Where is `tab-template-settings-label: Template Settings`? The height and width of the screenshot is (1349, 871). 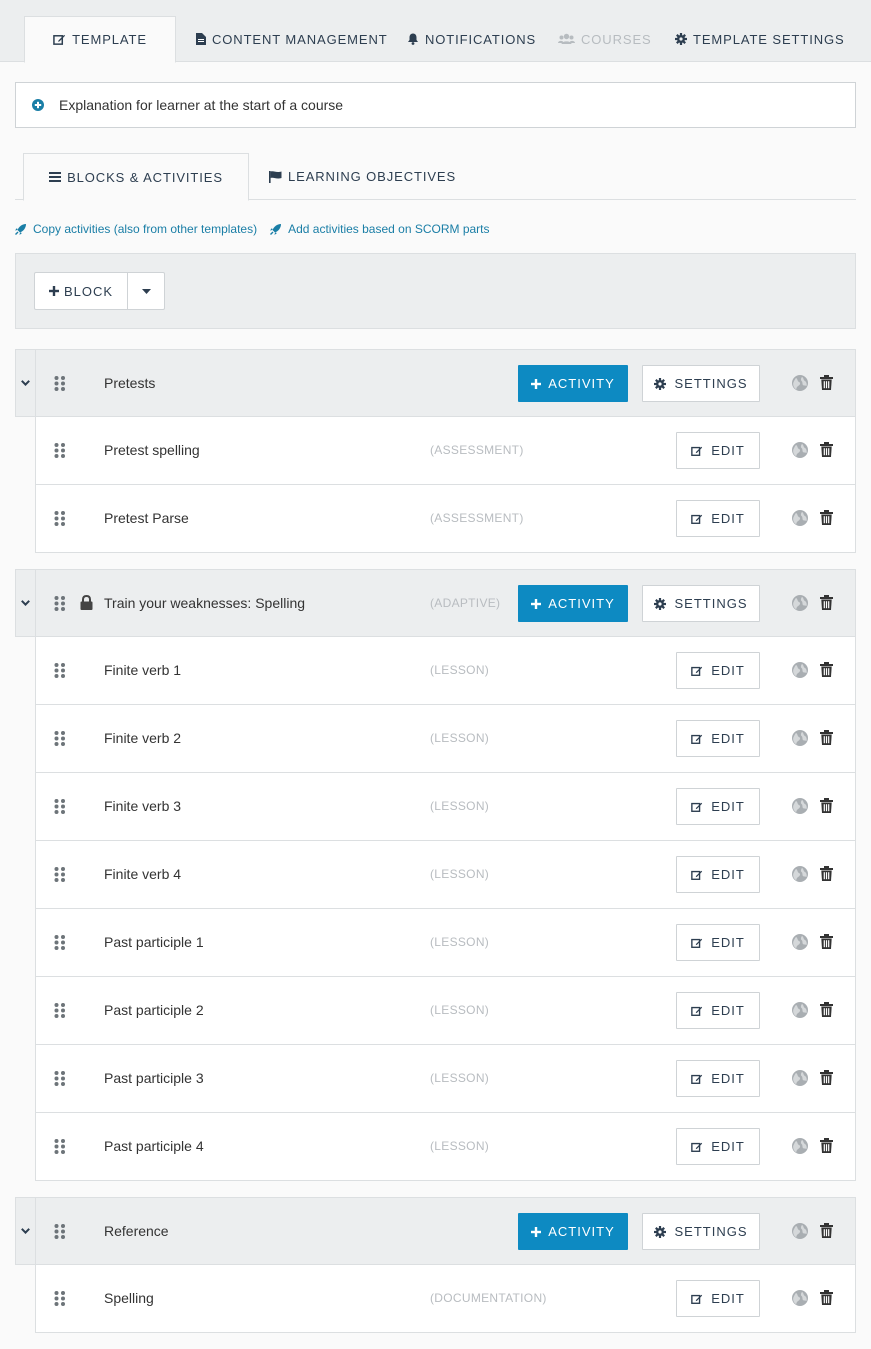 tab-template-settings-label: Template Settings is located at coordinates (769, 39).